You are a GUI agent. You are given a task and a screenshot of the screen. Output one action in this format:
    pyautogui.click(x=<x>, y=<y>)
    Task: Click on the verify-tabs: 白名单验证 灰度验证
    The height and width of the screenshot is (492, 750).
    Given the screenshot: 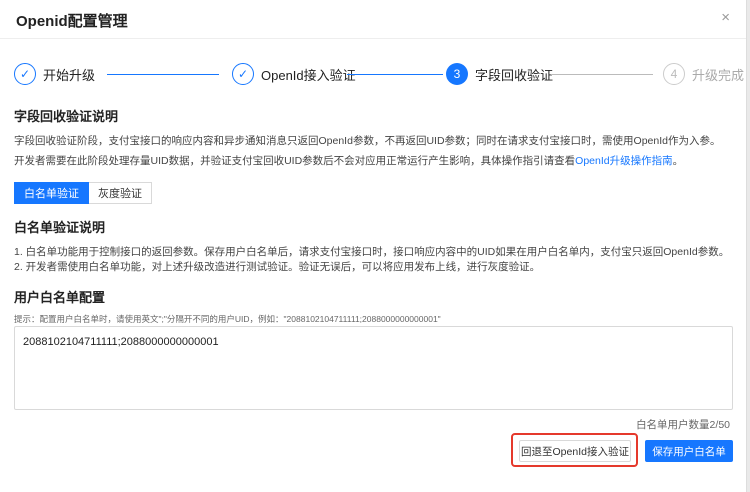 What is the action you would take?
    pyautogui.click(x=83, y=193)
    